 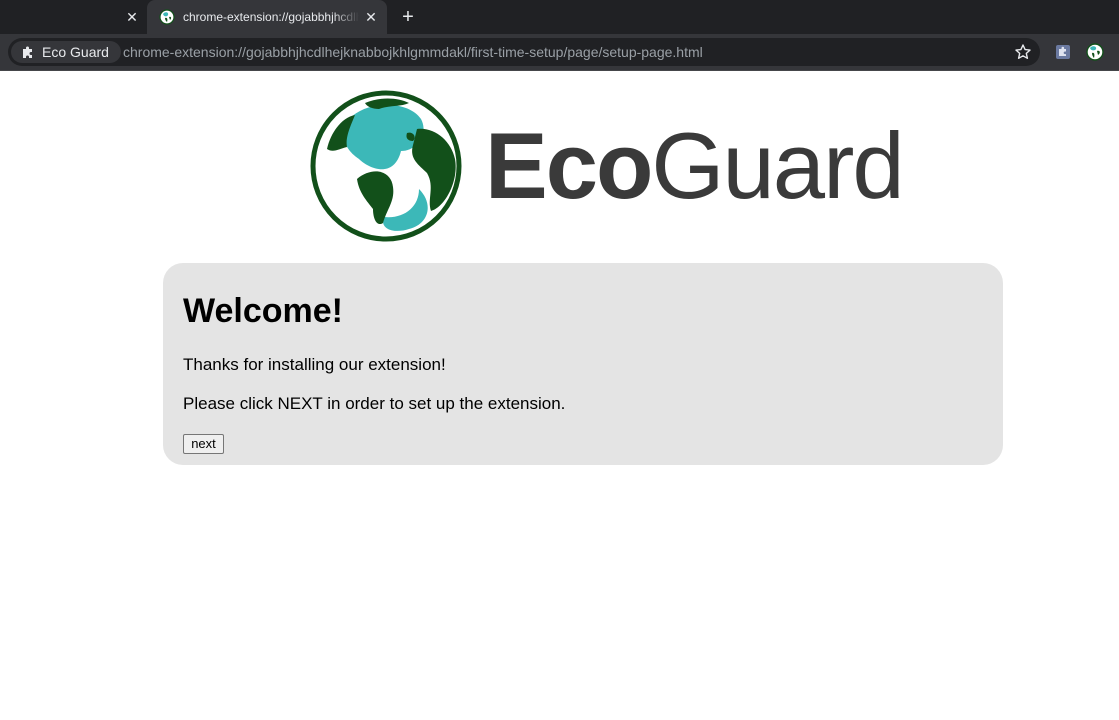 I want to click on thanks-text: Thanks for installing our extension!, so click(x=314, y=364).